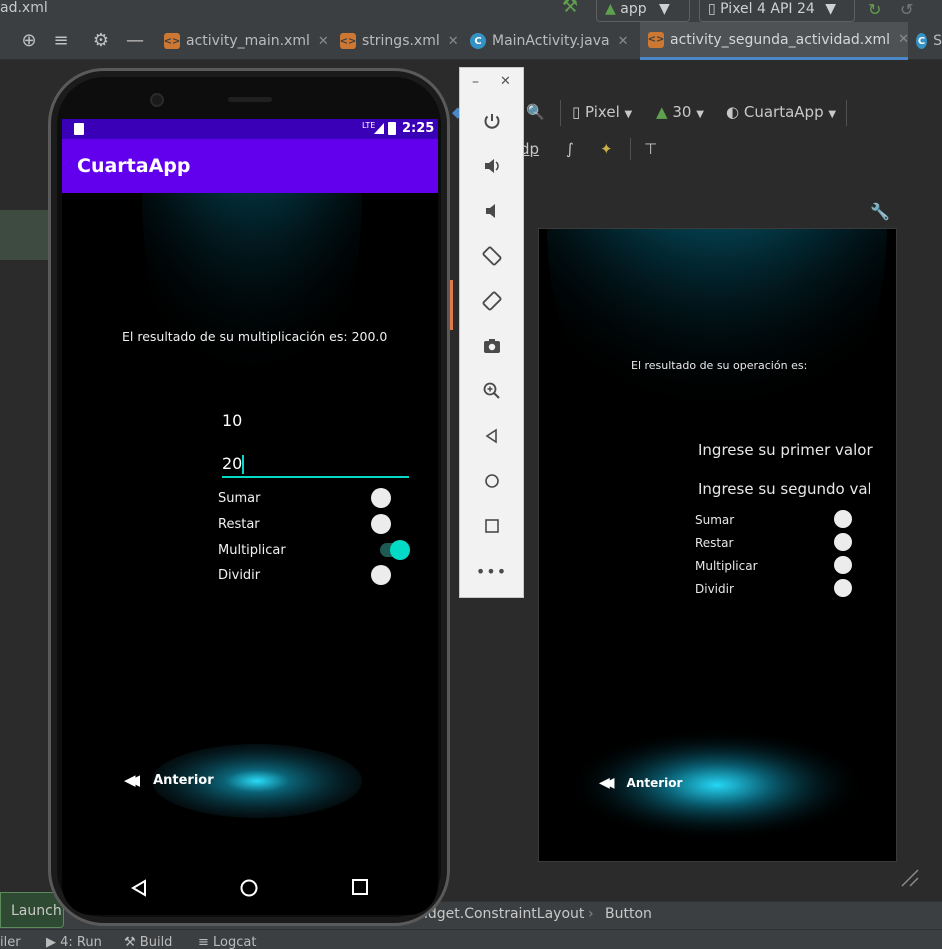 This screenshot has width=942, height=949. I want to click on preview-switch-label: Multiplicar, so click(726, 566).